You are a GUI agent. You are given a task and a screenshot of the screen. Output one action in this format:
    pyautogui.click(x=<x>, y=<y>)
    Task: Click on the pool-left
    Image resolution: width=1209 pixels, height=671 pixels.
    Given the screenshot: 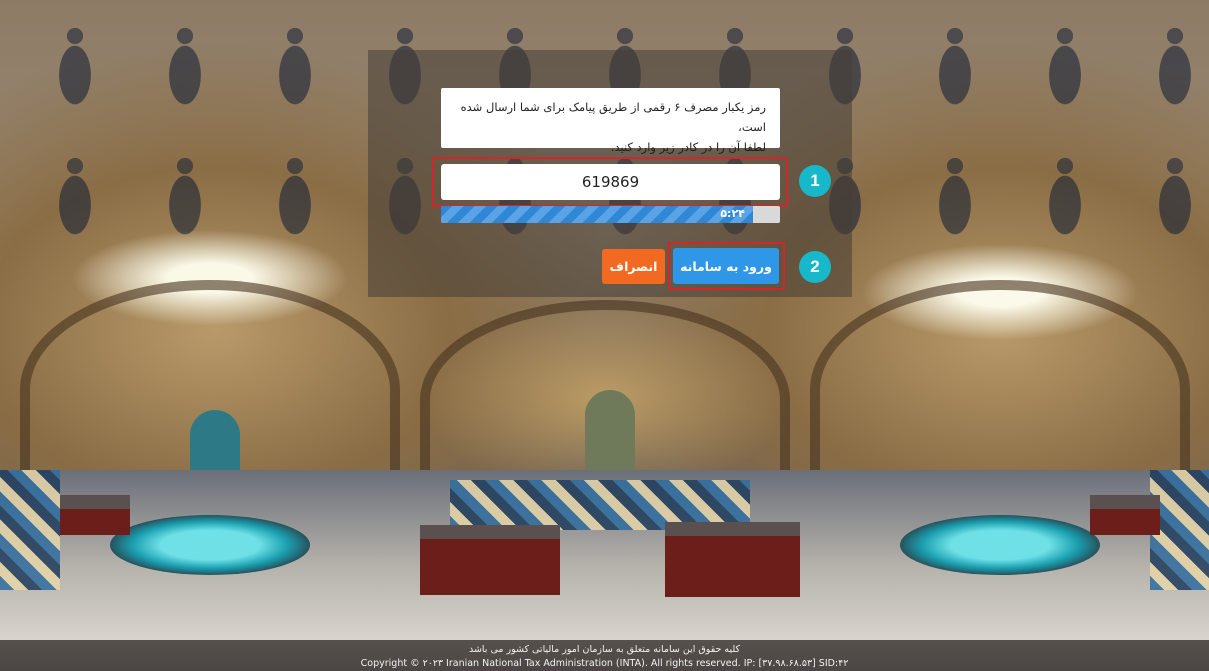 What is the action you would take?
    pyautogui.click(x=210, y=545)
    